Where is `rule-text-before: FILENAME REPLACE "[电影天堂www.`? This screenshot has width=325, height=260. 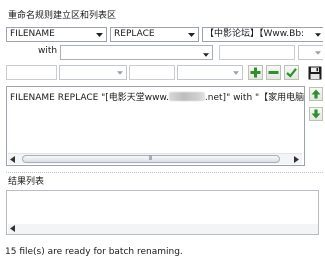
rule-text-before: FILENAME REPLACE "[电影天堂www. is located at coordinates (89, 98).